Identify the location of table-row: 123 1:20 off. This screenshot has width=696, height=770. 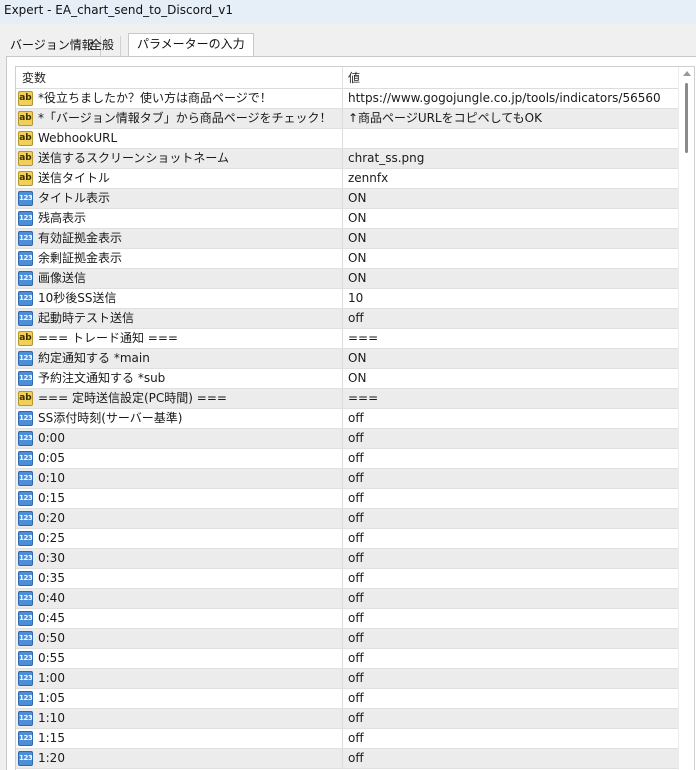
(347, 759).